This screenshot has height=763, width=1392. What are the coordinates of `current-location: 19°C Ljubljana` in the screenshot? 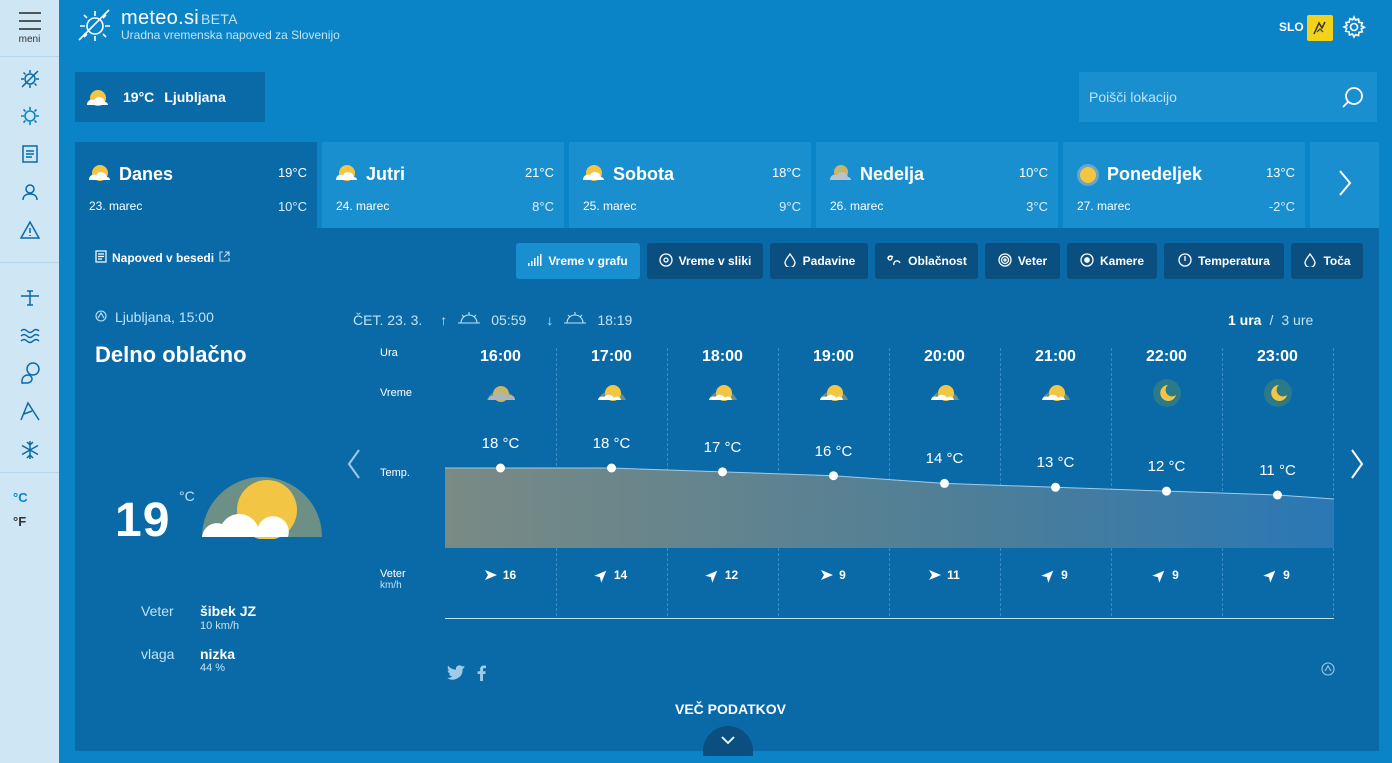 It's located at (170, 97).